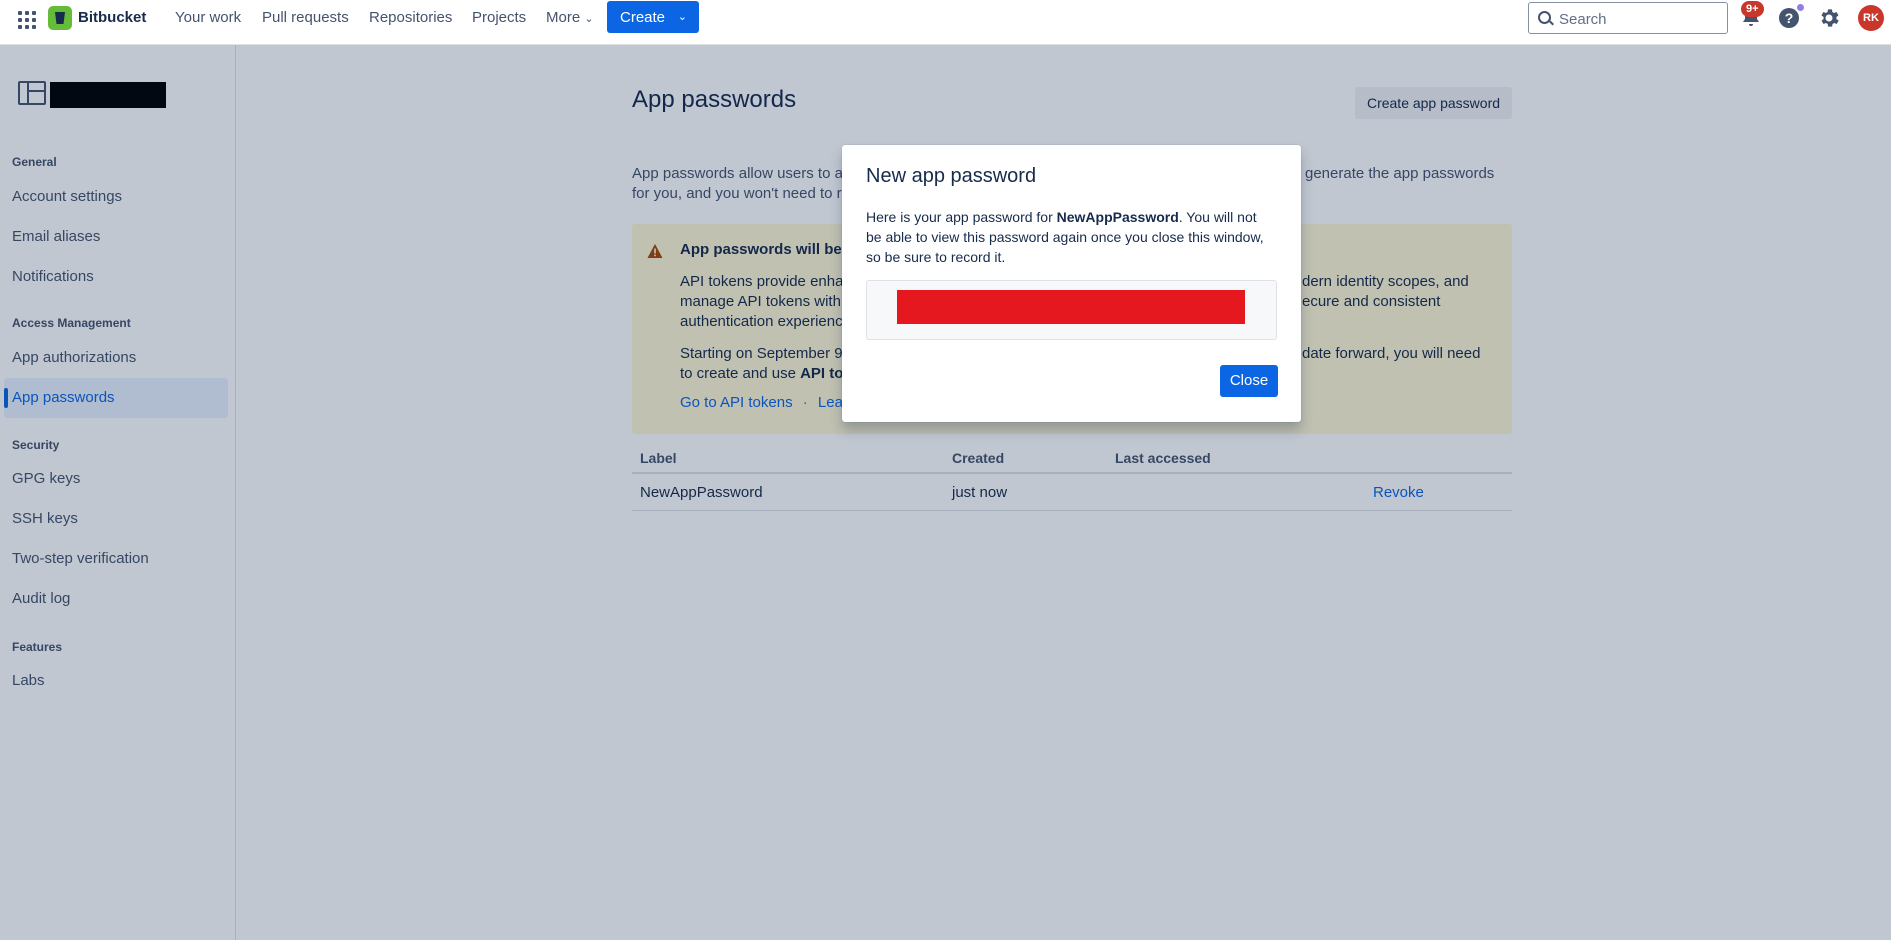 This screenshot has height=940, width=1891. Describe the element at coordinates (951, 176) in the screenshot. I see `dialog-title: New app password` at that location.